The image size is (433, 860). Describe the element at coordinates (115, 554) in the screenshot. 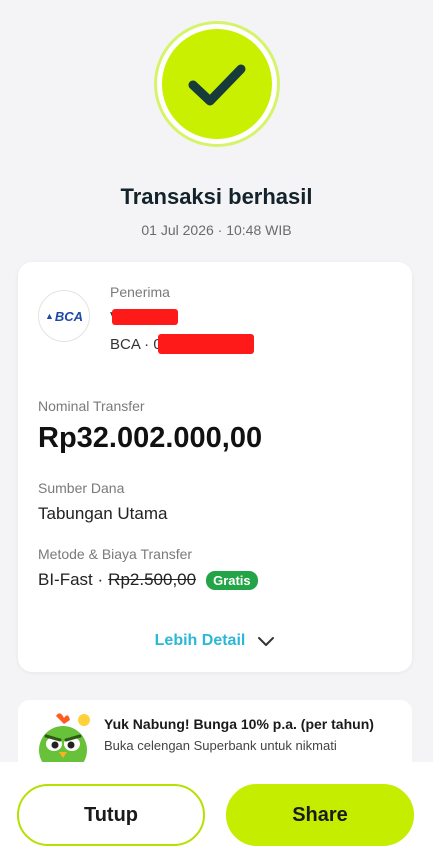

I see `method-label: Metode & Biaya Transfer` at that location.